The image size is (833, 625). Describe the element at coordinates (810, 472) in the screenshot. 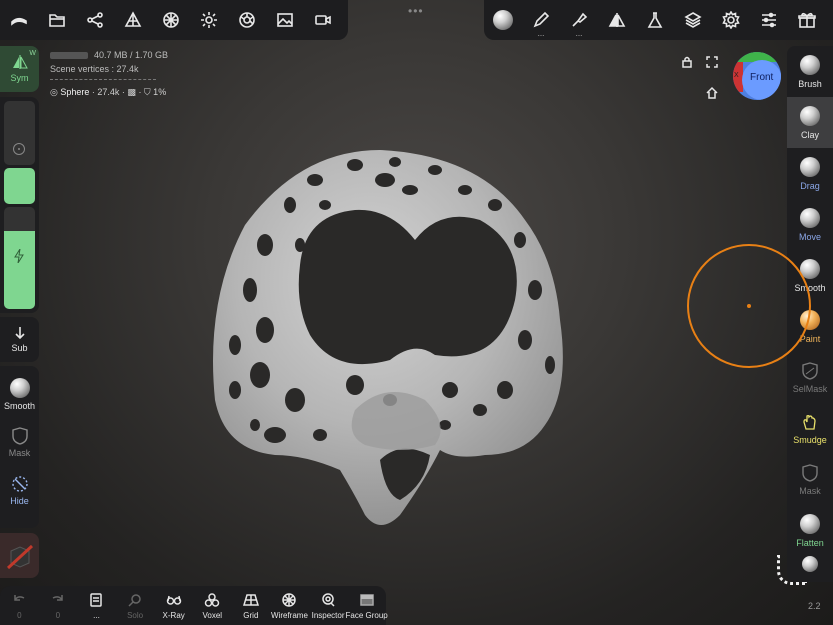

I see `mask-icon` at that location.